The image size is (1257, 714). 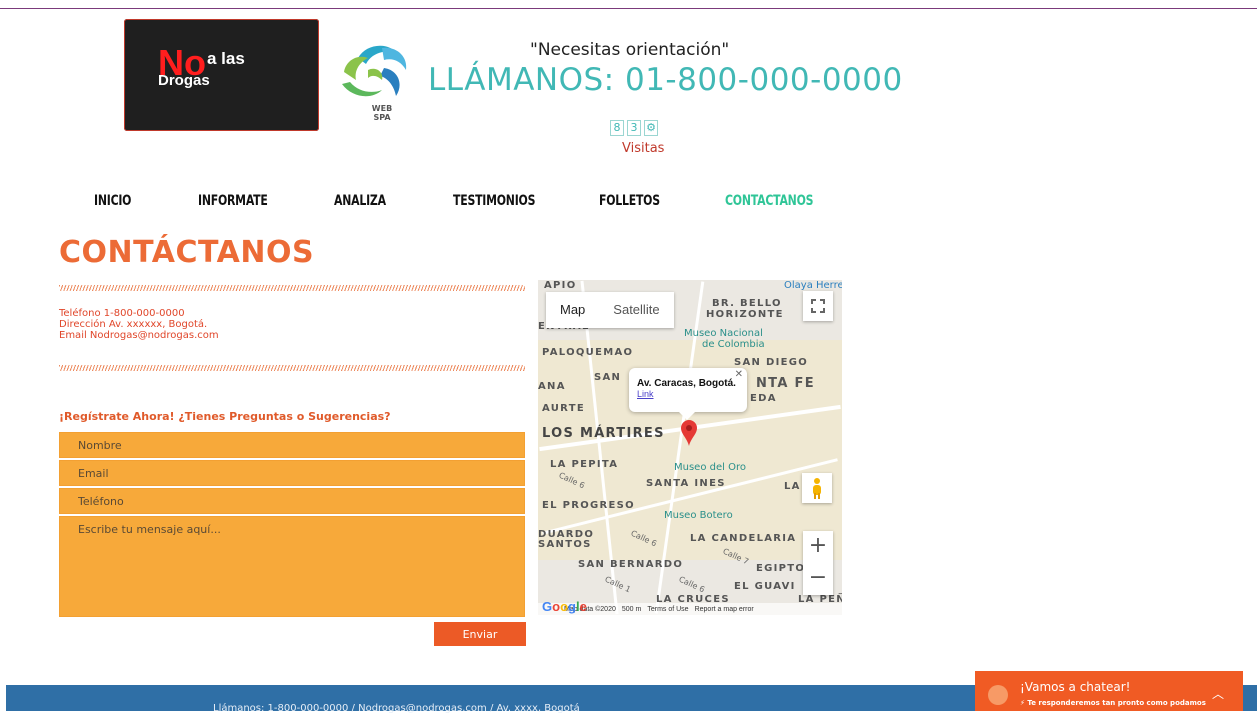 I want to click on map-label: EDA, so click(x=763, y=398).